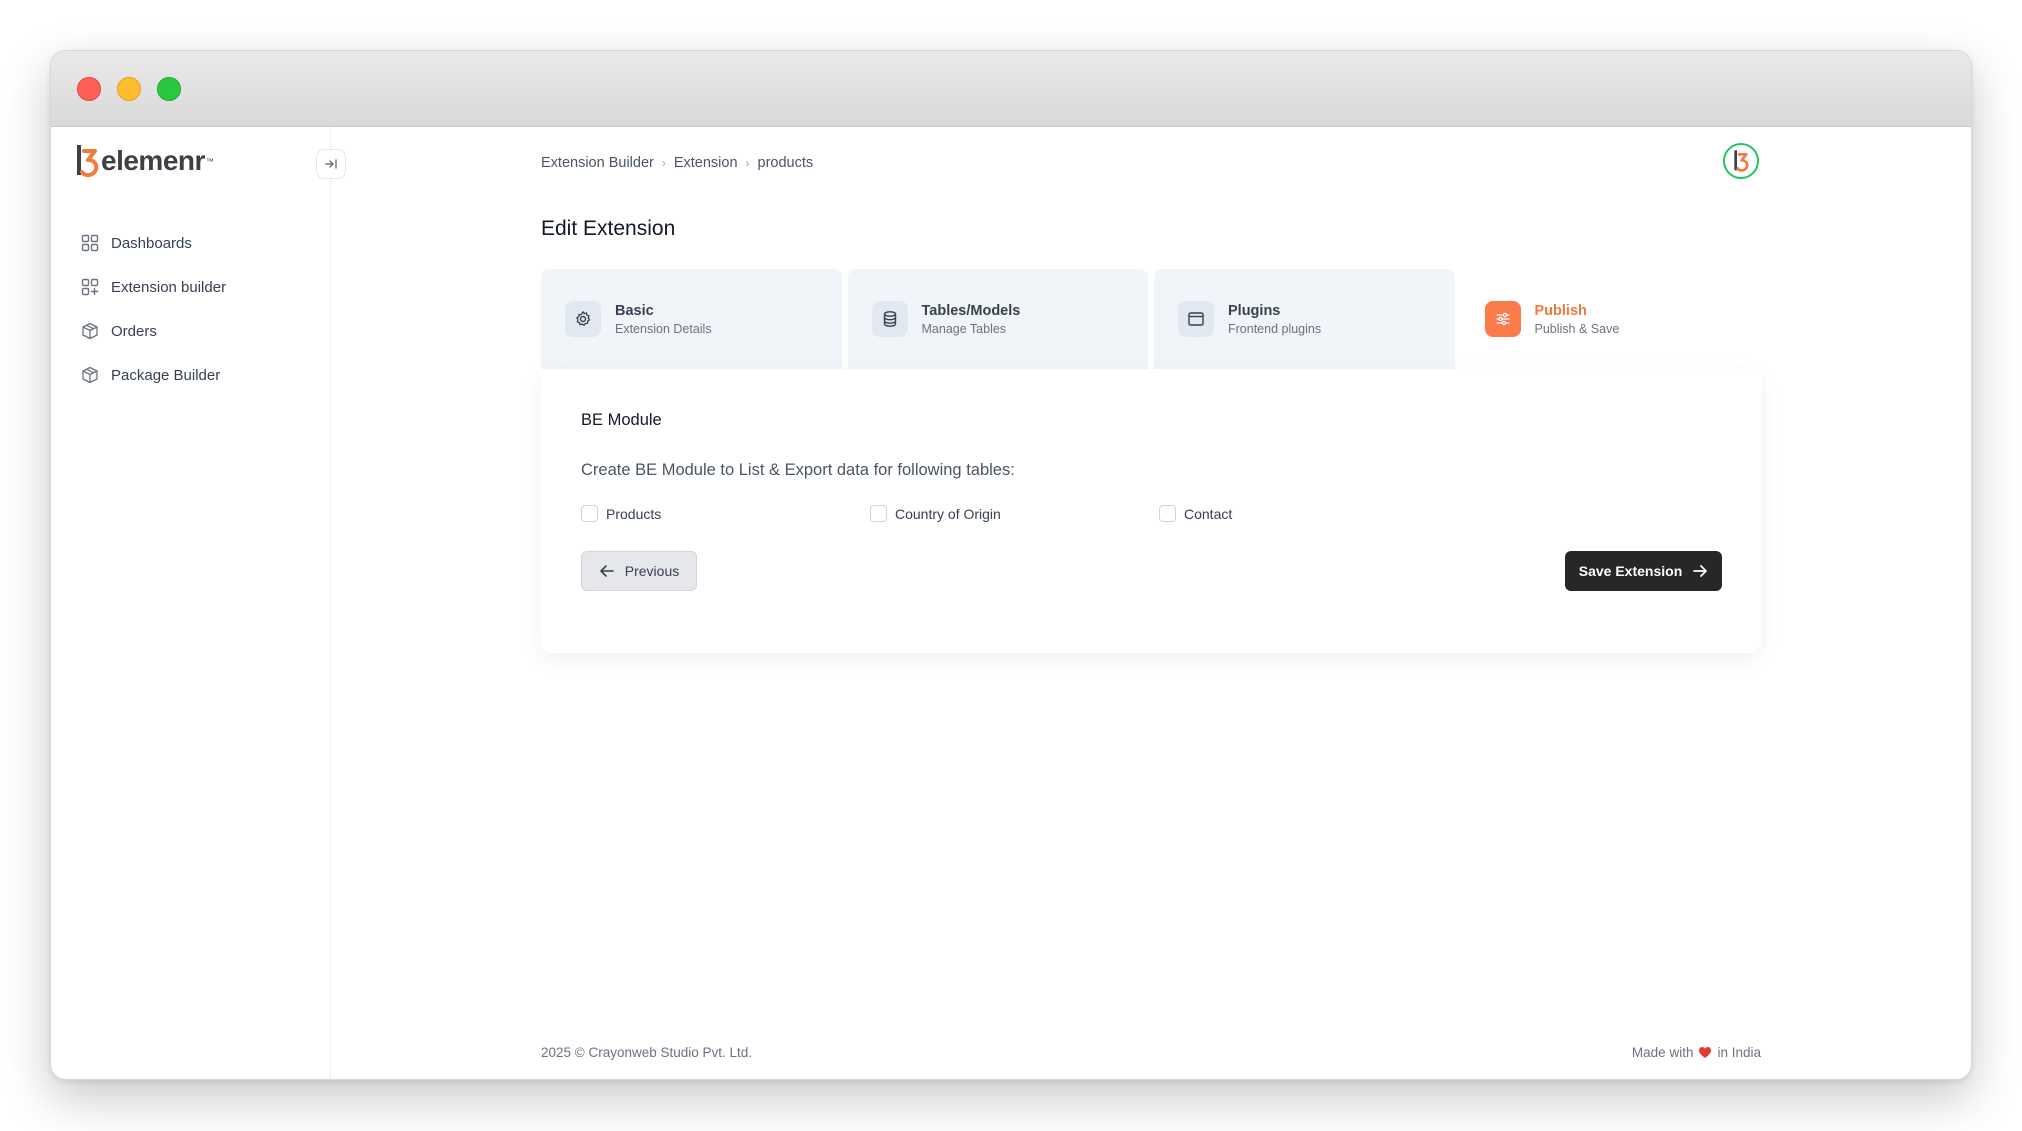 The width and height of the screenshot is (2022, 1131). I want to click on step-plugins: Plugins Frontend plugins, so click(1304, 319).